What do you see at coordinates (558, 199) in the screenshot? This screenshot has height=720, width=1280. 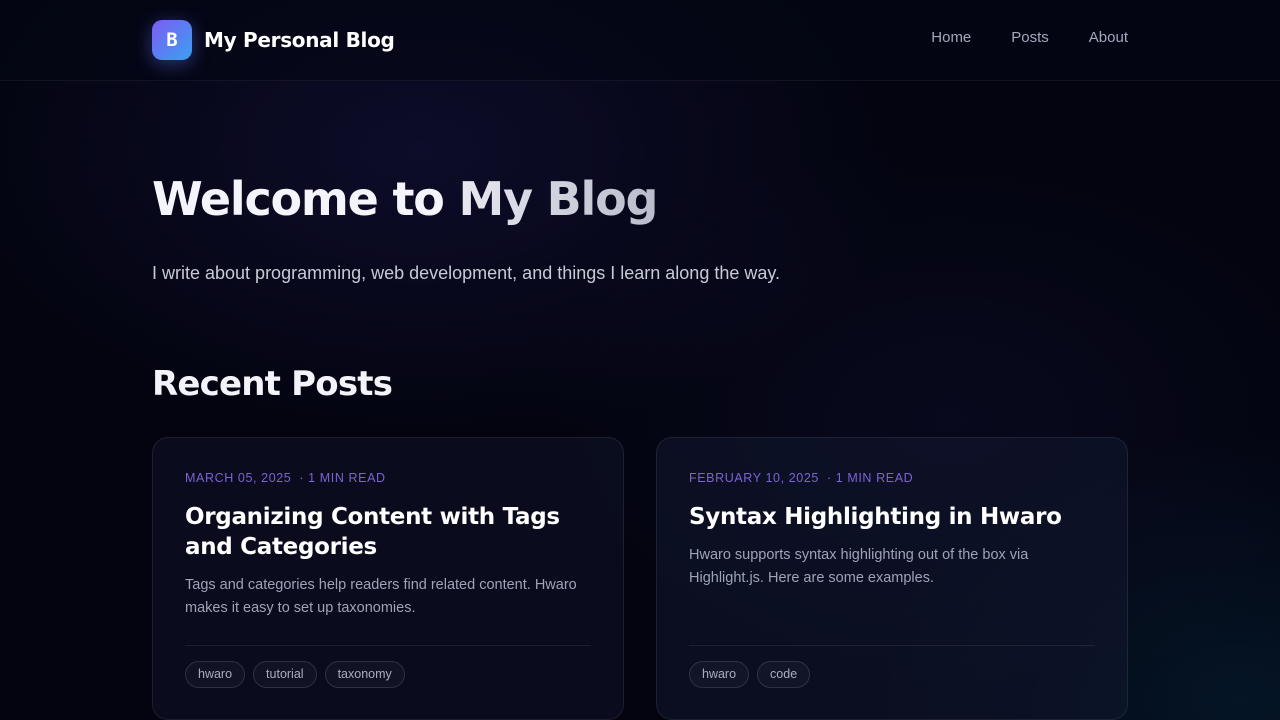 I see `hero-title-part2: My Blog` at bounding box center [558, 199].